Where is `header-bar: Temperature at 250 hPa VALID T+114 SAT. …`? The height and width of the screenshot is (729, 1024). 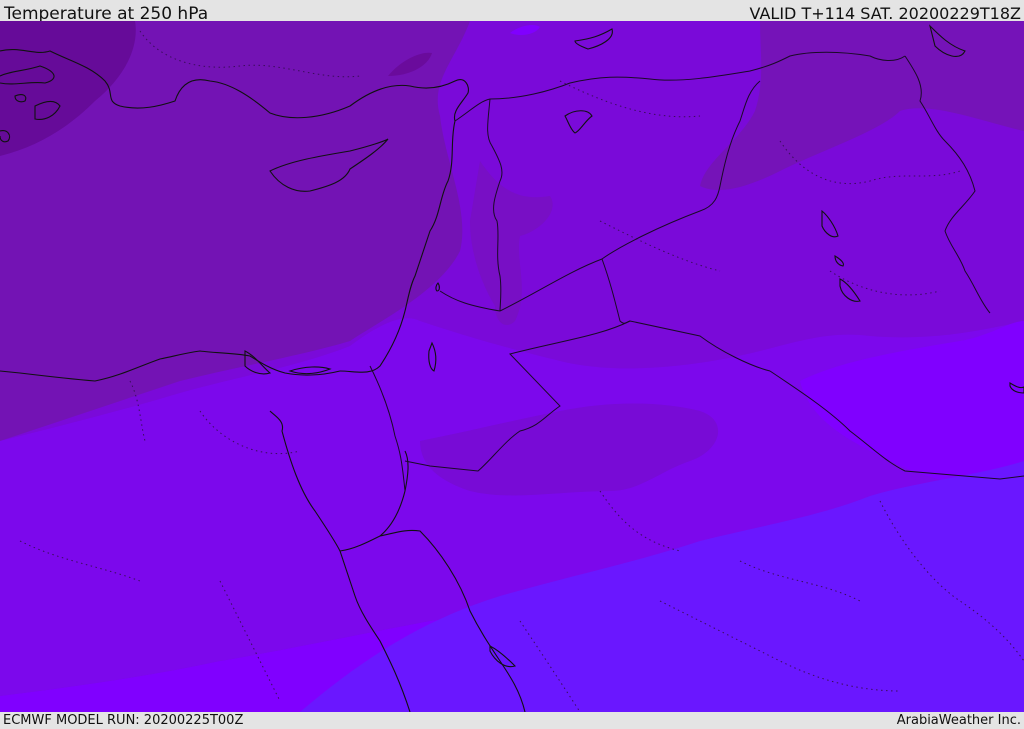
header-bar: Temperature at 250 hPa VALID T+114 SAT. … is located at coordinates (512, 12).